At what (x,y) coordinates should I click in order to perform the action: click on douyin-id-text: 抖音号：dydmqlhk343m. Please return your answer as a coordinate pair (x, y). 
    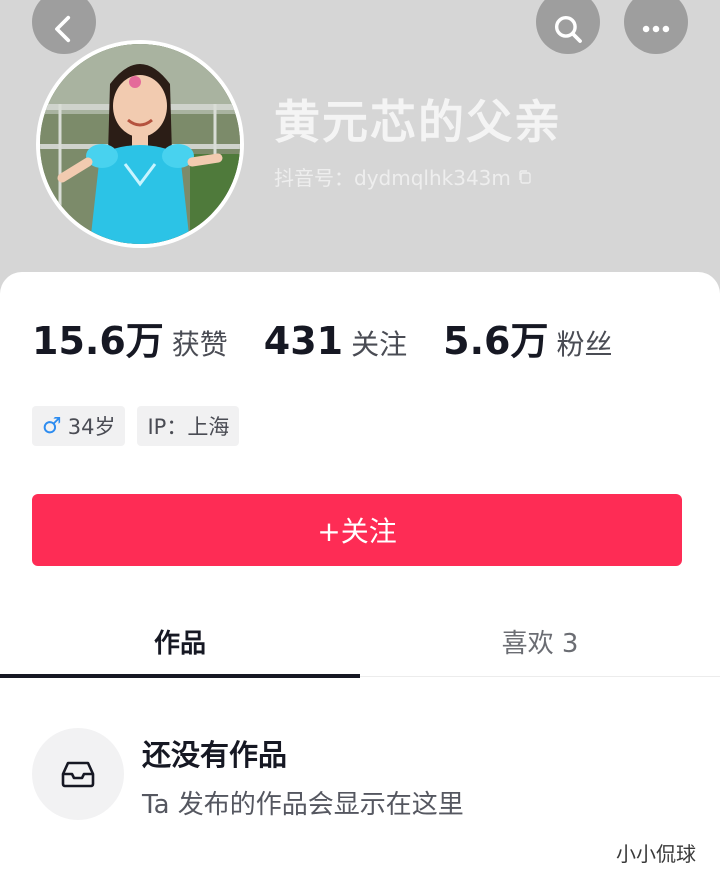
    Looking at the image, I should click on (392, 178).